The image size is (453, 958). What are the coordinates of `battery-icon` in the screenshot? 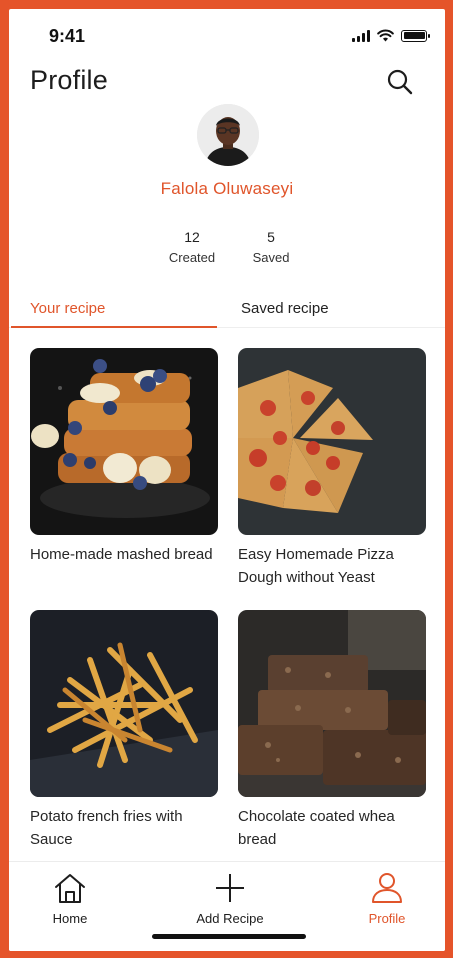 It's located at (415, 35).